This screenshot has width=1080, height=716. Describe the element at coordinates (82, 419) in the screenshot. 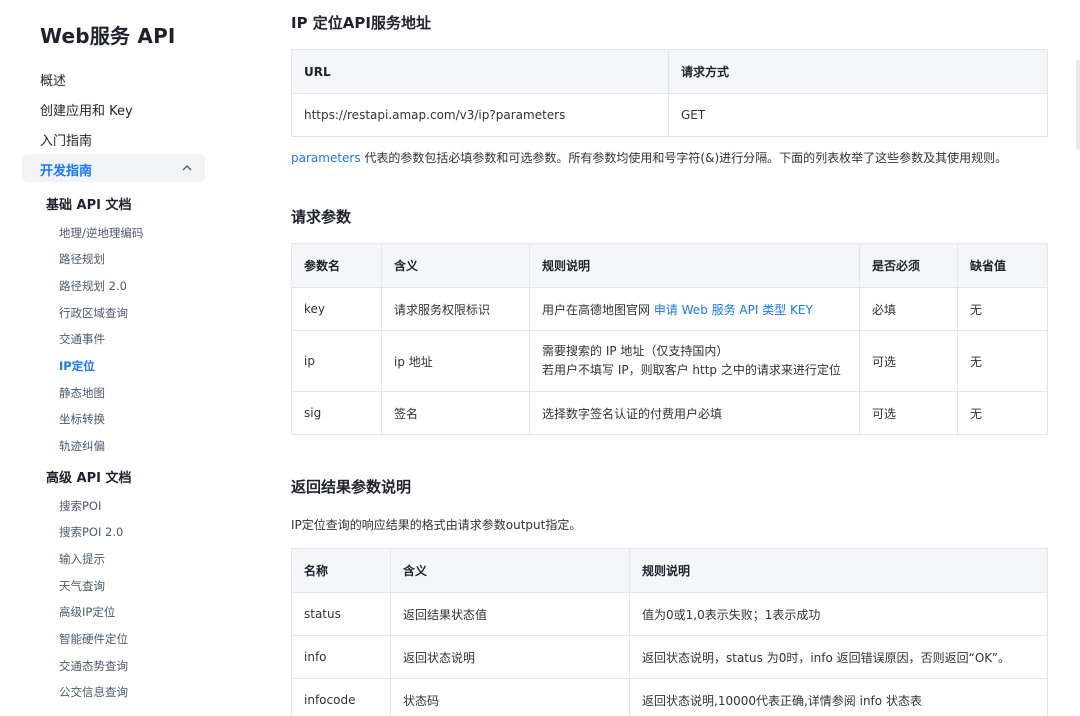

I see `sidebar-item-coordinate-convert: 坐标转换` at that location.